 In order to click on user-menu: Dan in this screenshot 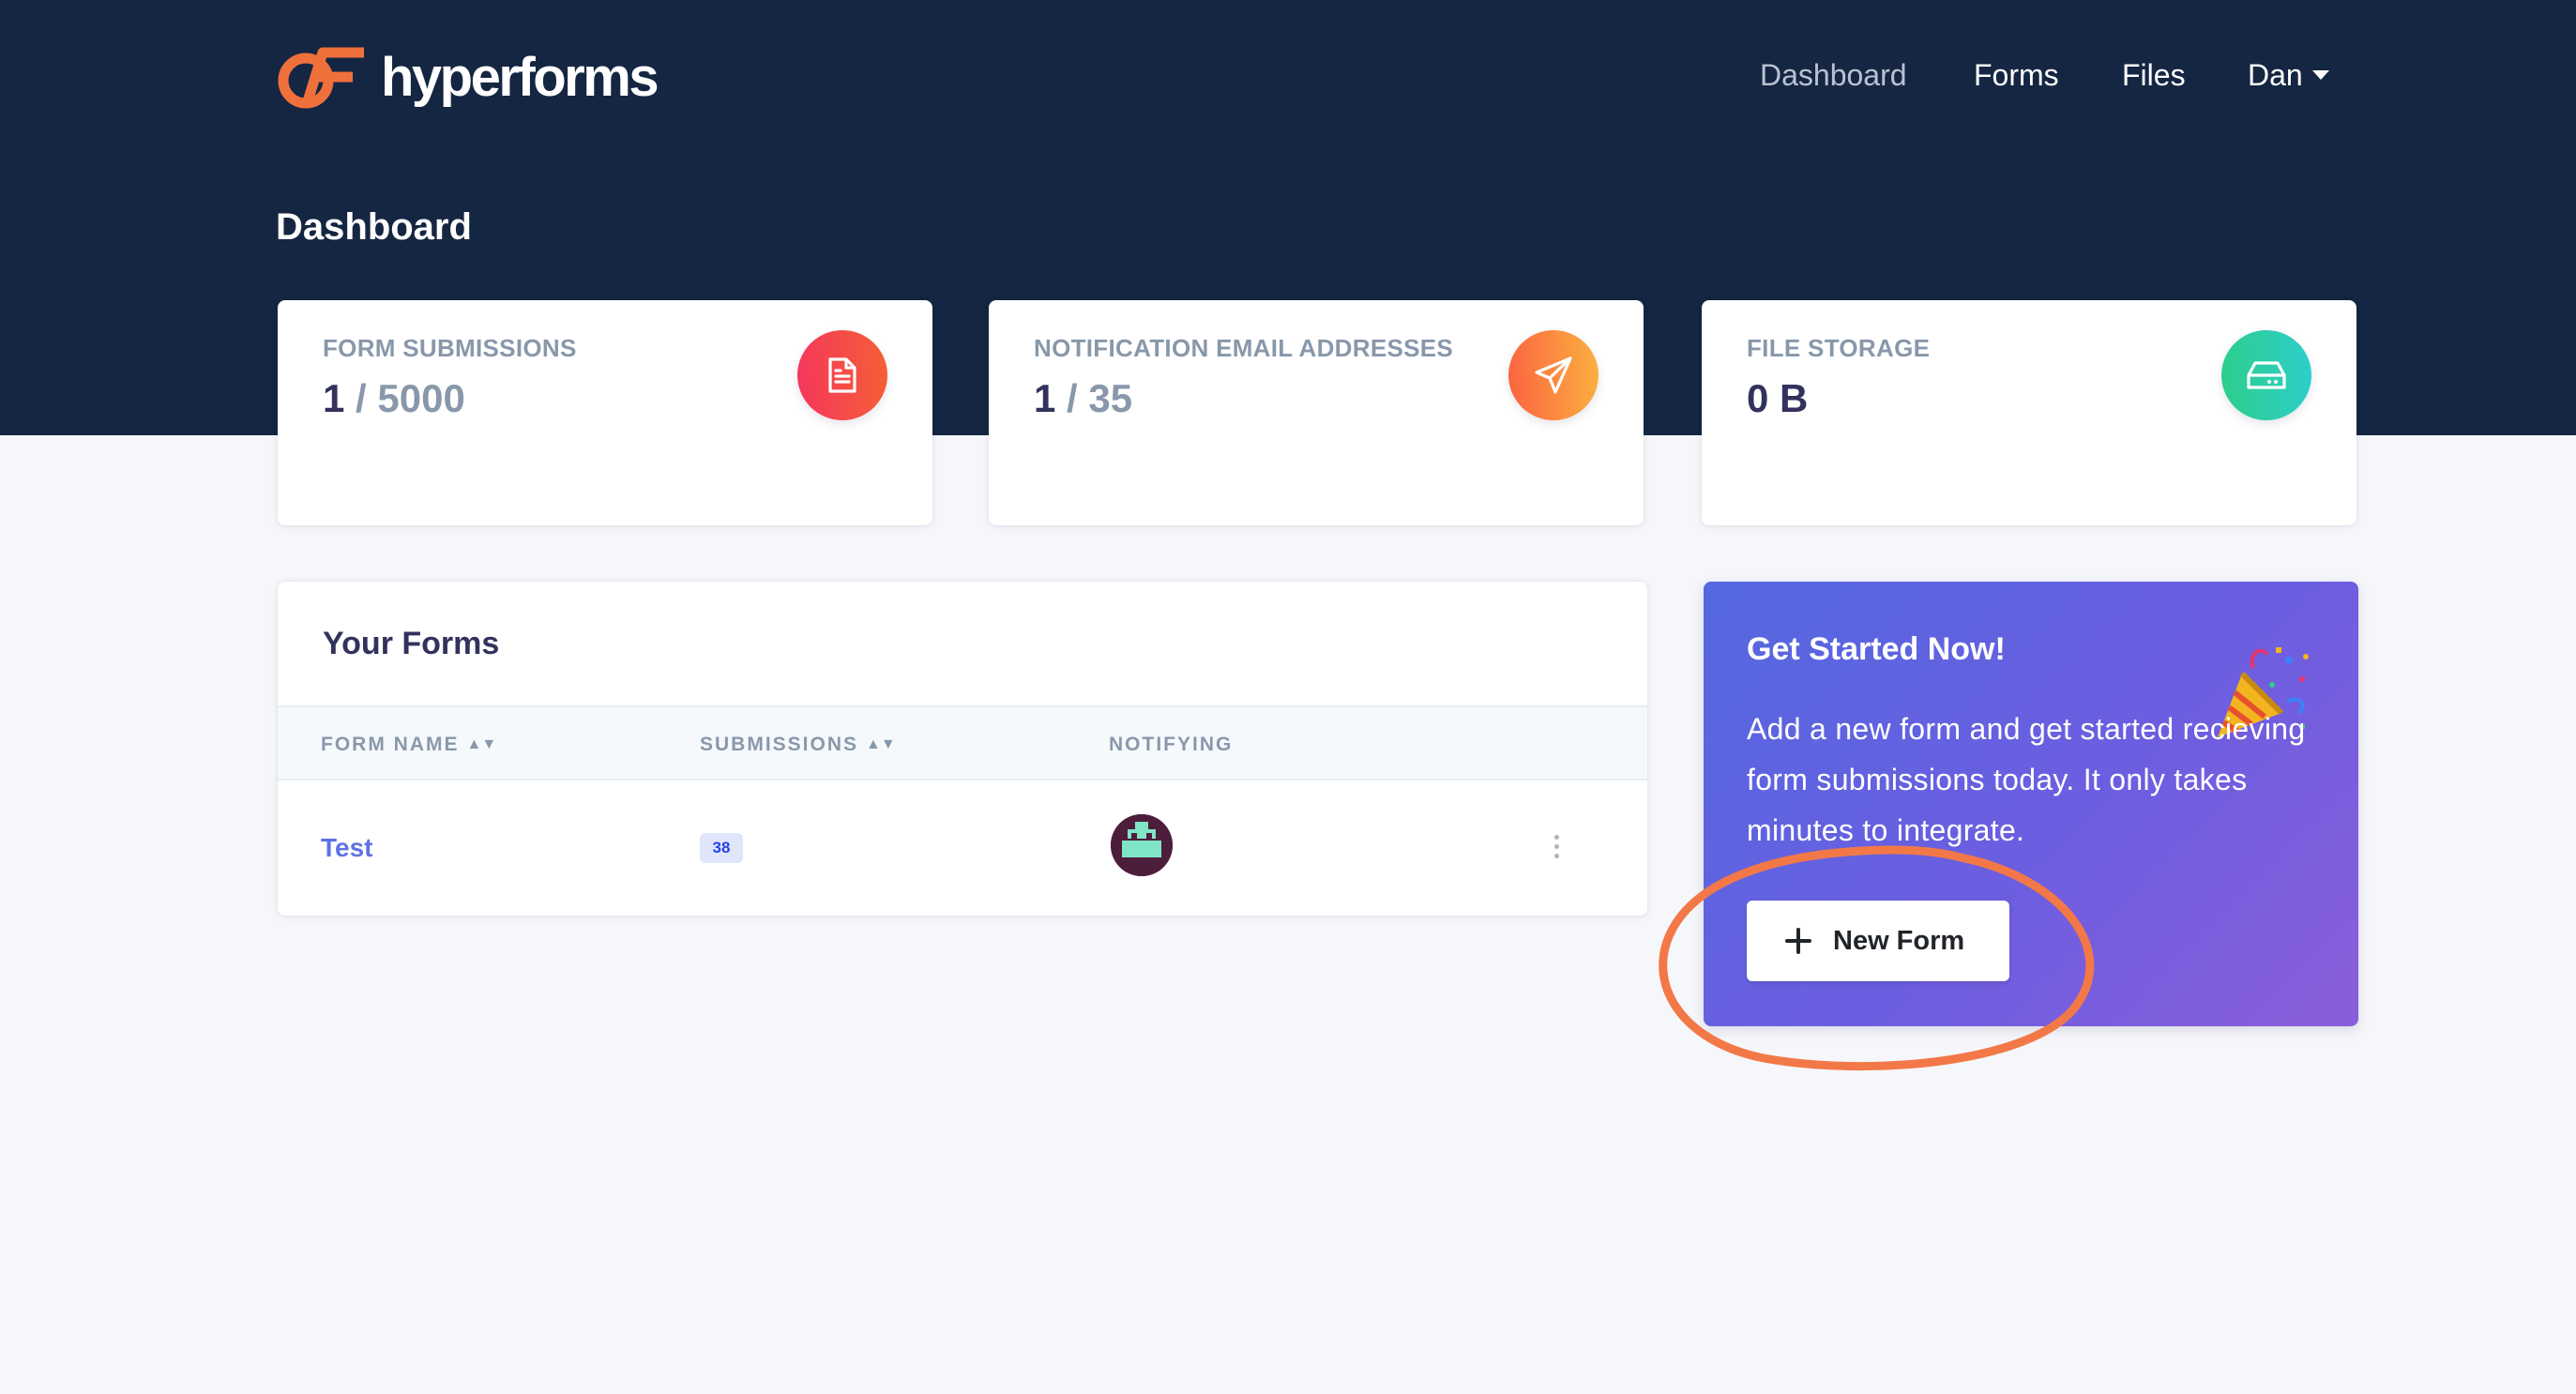, I will do `click(2288, 75)`.